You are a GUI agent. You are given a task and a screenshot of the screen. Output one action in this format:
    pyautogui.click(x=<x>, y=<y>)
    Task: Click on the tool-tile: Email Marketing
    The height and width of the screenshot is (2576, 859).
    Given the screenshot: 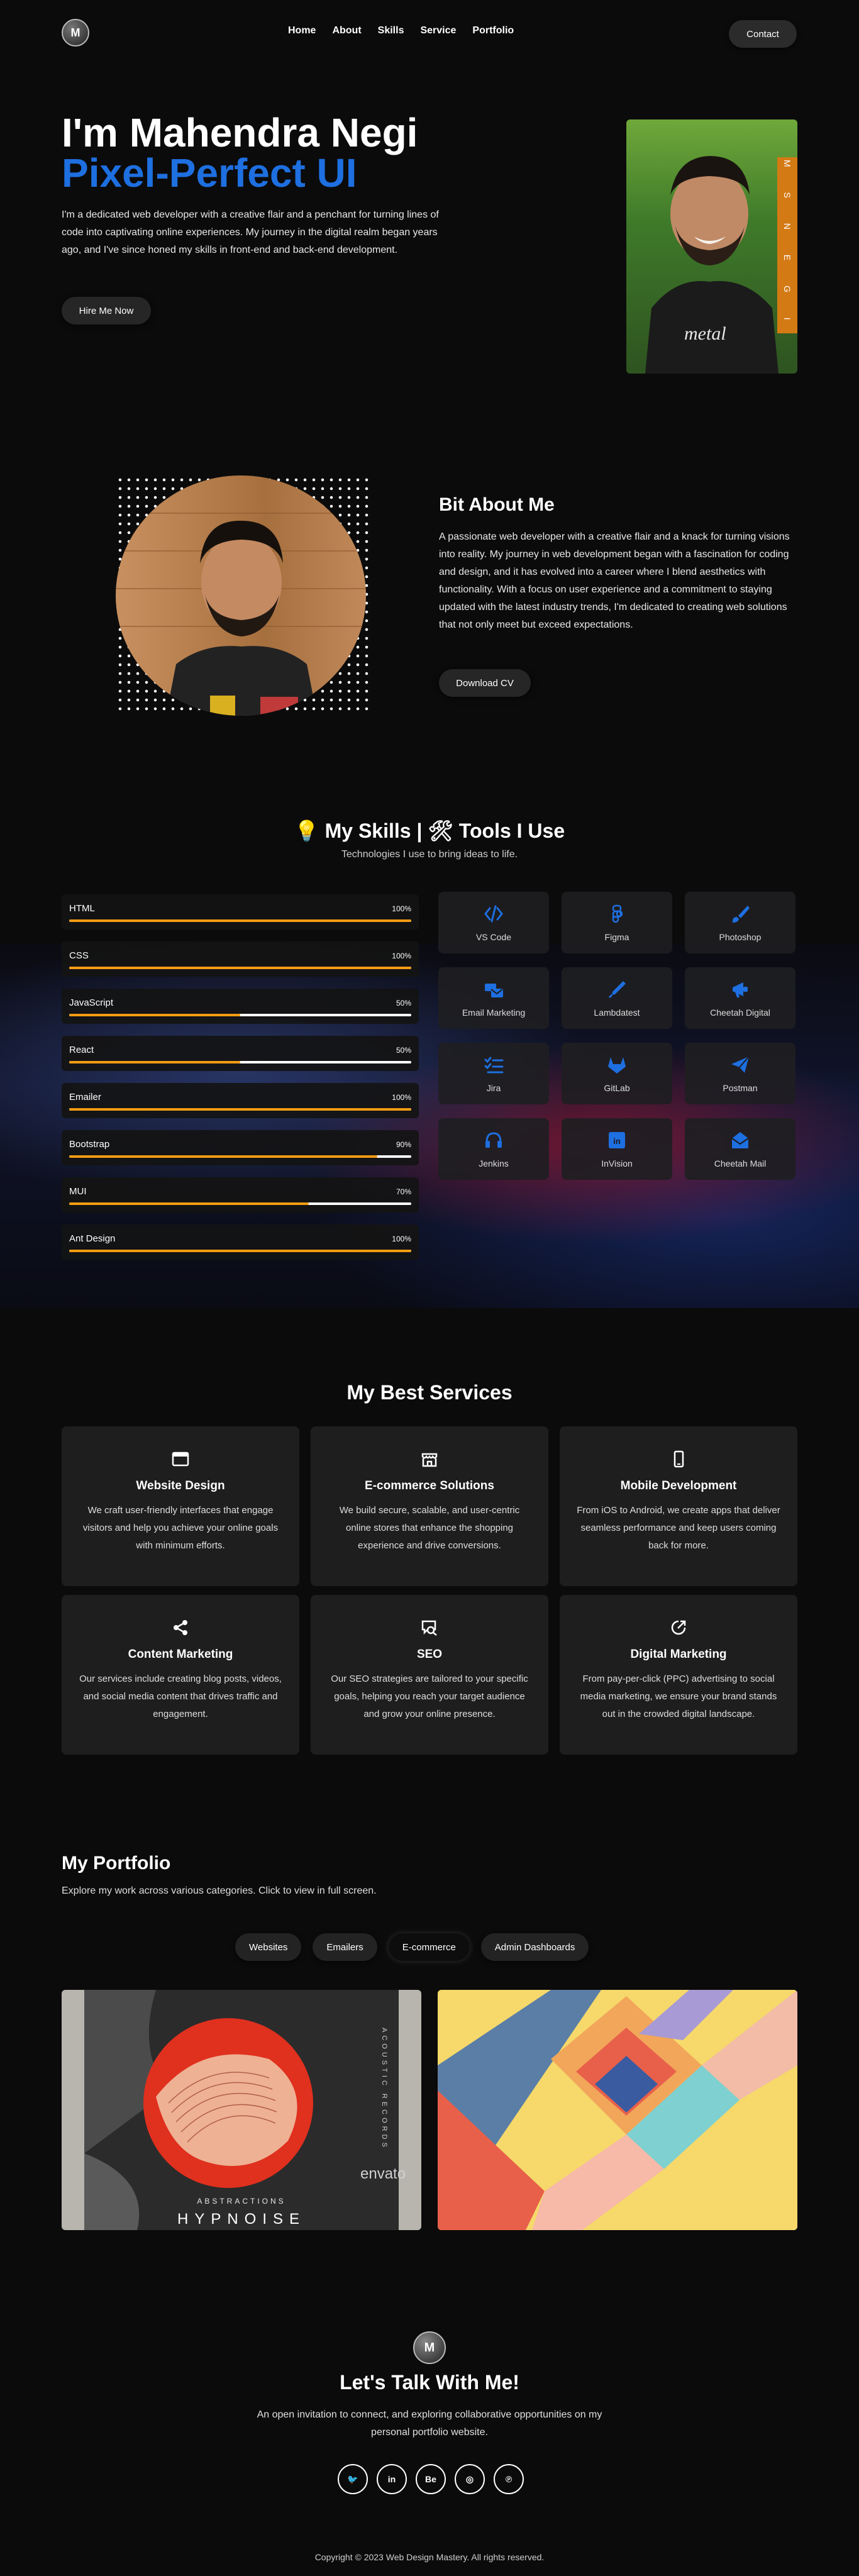 What is the action you would take?
    pyautogui.click(x=493, y=998)
    